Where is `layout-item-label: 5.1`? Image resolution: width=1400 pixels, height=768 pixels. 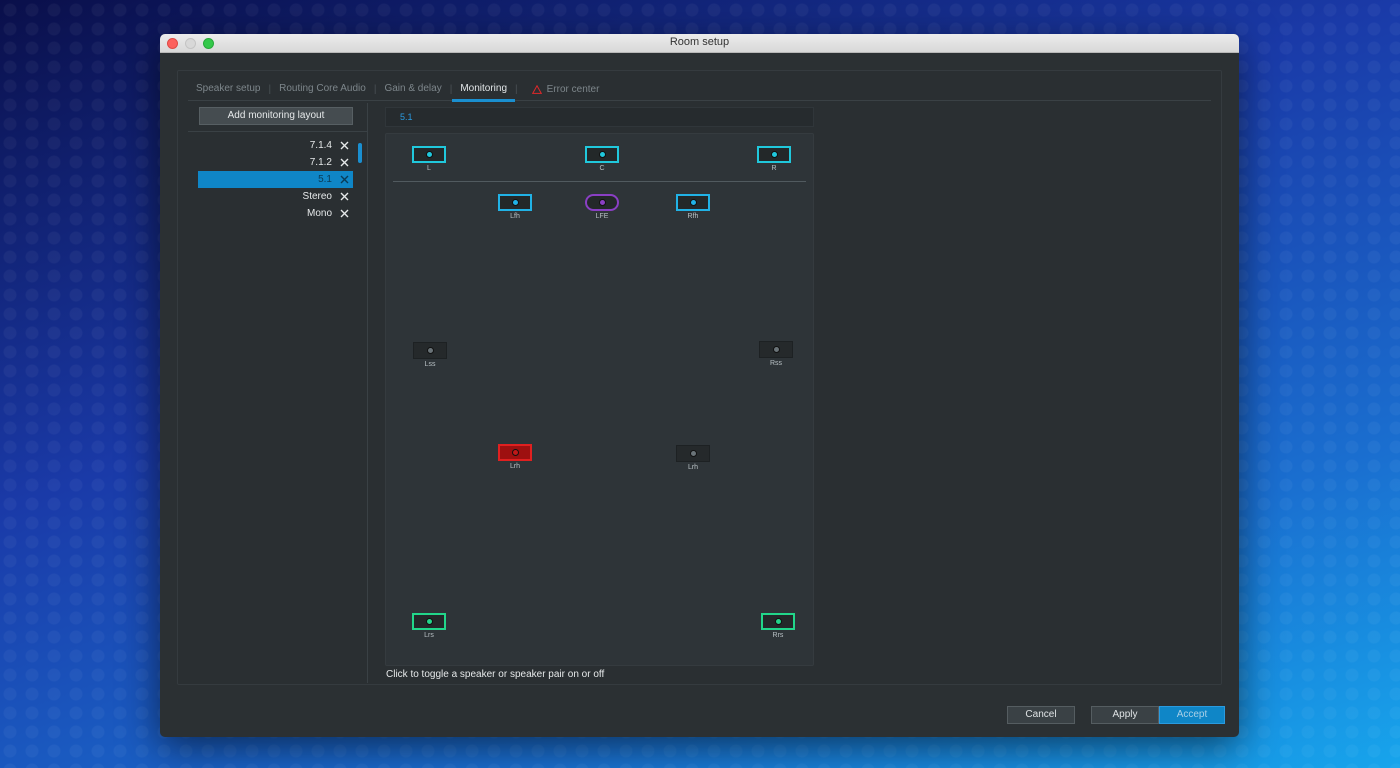 layout-item-label: 5.1 is located at coordinates (325, 179).